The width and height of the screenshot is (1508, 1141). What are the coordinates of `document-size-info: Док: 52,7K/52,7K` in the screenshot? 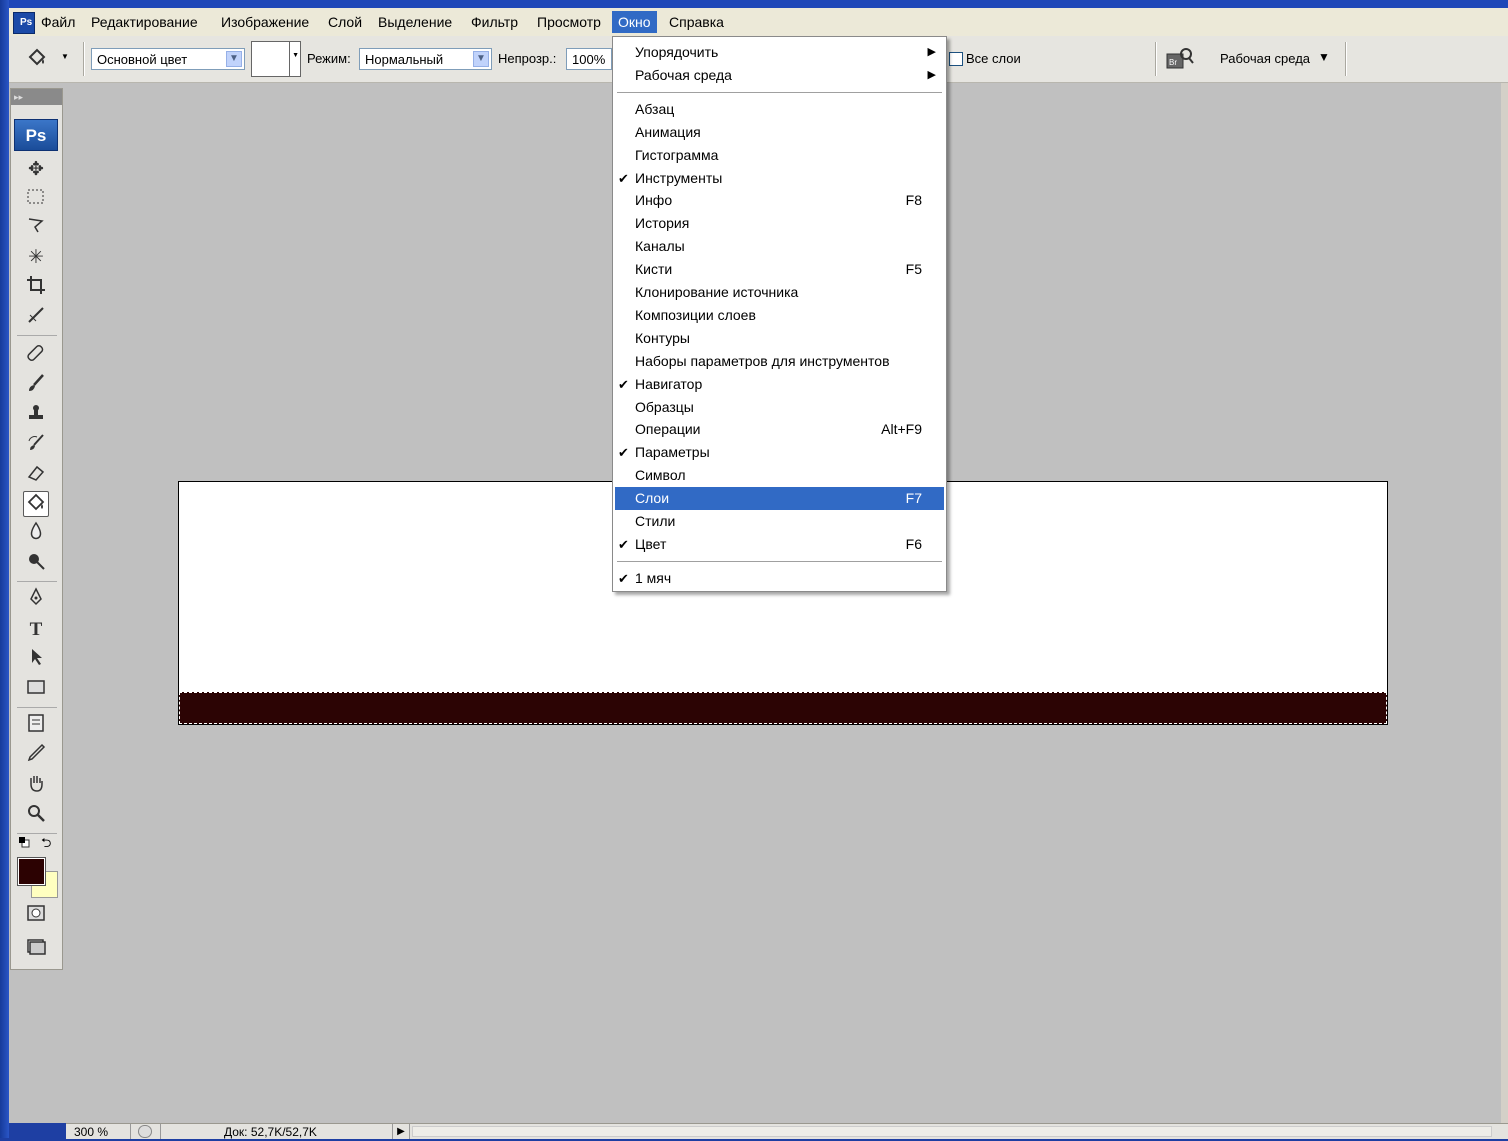 It's located at (270, 1132).